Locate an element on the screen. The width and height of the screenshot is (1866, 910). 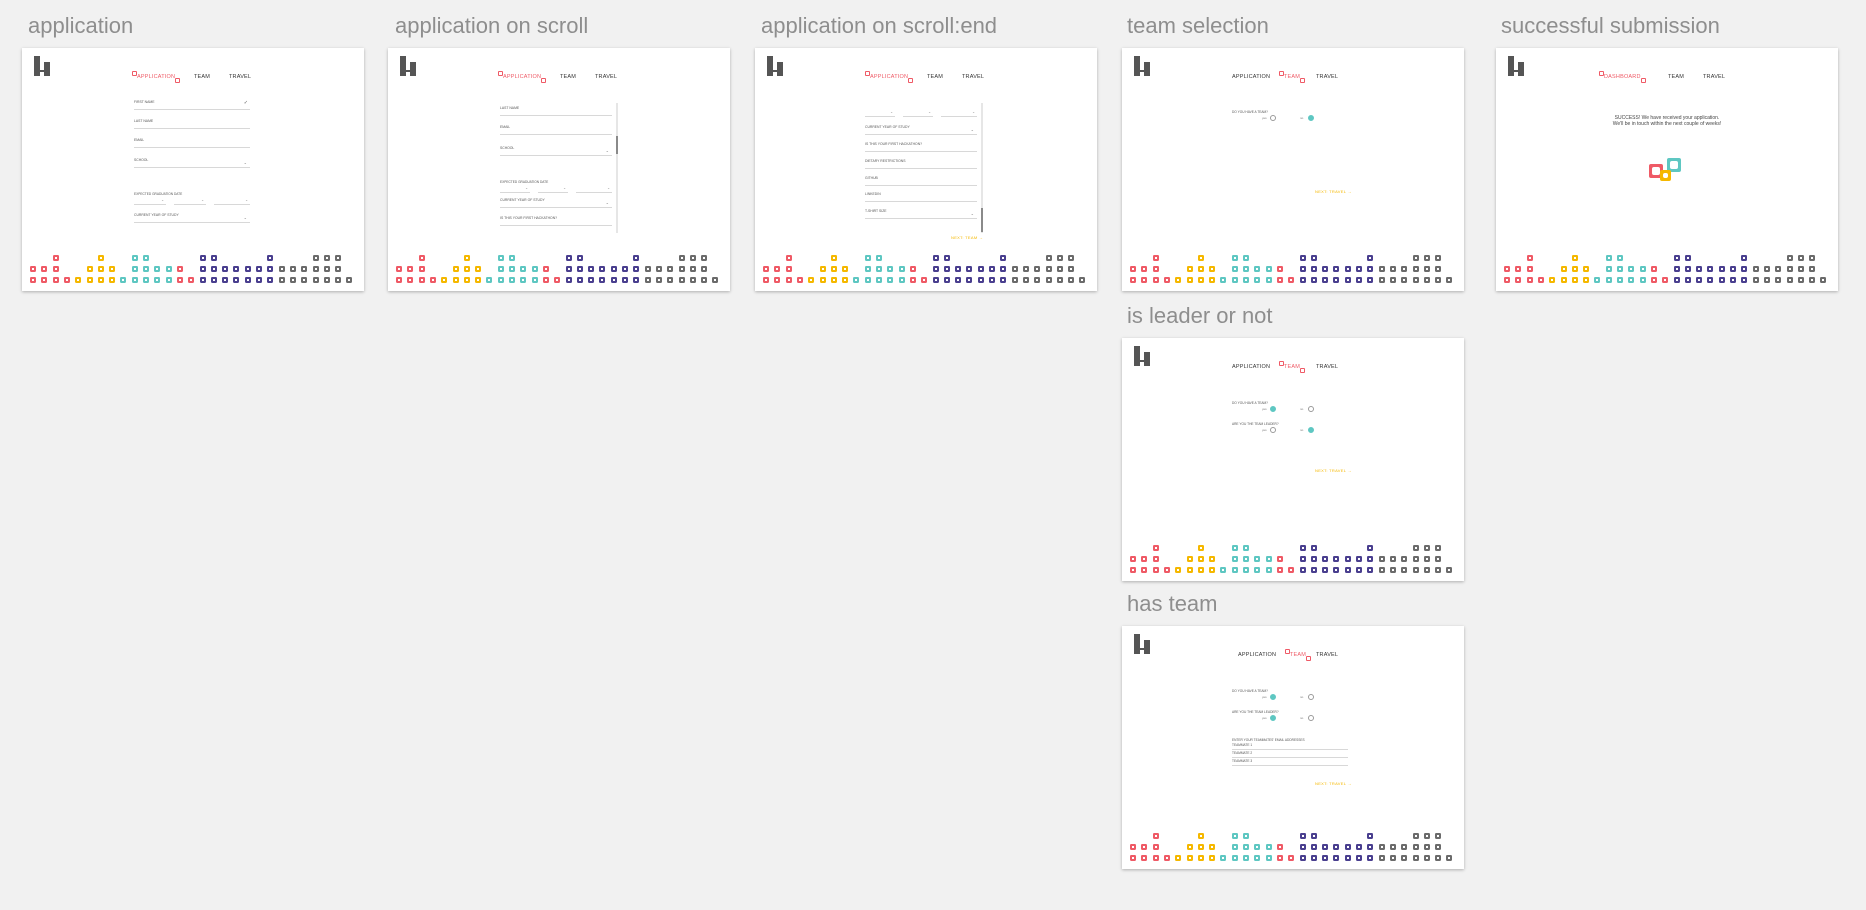
teammate2-field: TEAMMATE 2 is located at coordinates (1290, 754).